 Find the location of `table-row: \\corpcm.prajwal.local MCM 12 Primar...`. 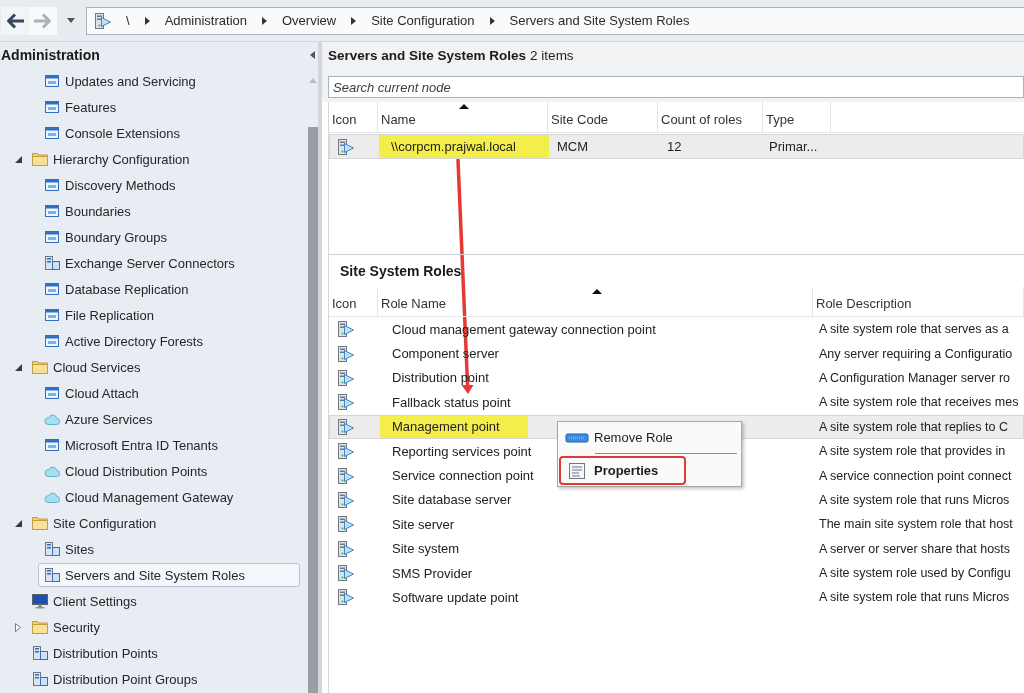

table-row: \\corpcm.prajwal.local MCM 12 Primar... is located at coordinates (676, 146).